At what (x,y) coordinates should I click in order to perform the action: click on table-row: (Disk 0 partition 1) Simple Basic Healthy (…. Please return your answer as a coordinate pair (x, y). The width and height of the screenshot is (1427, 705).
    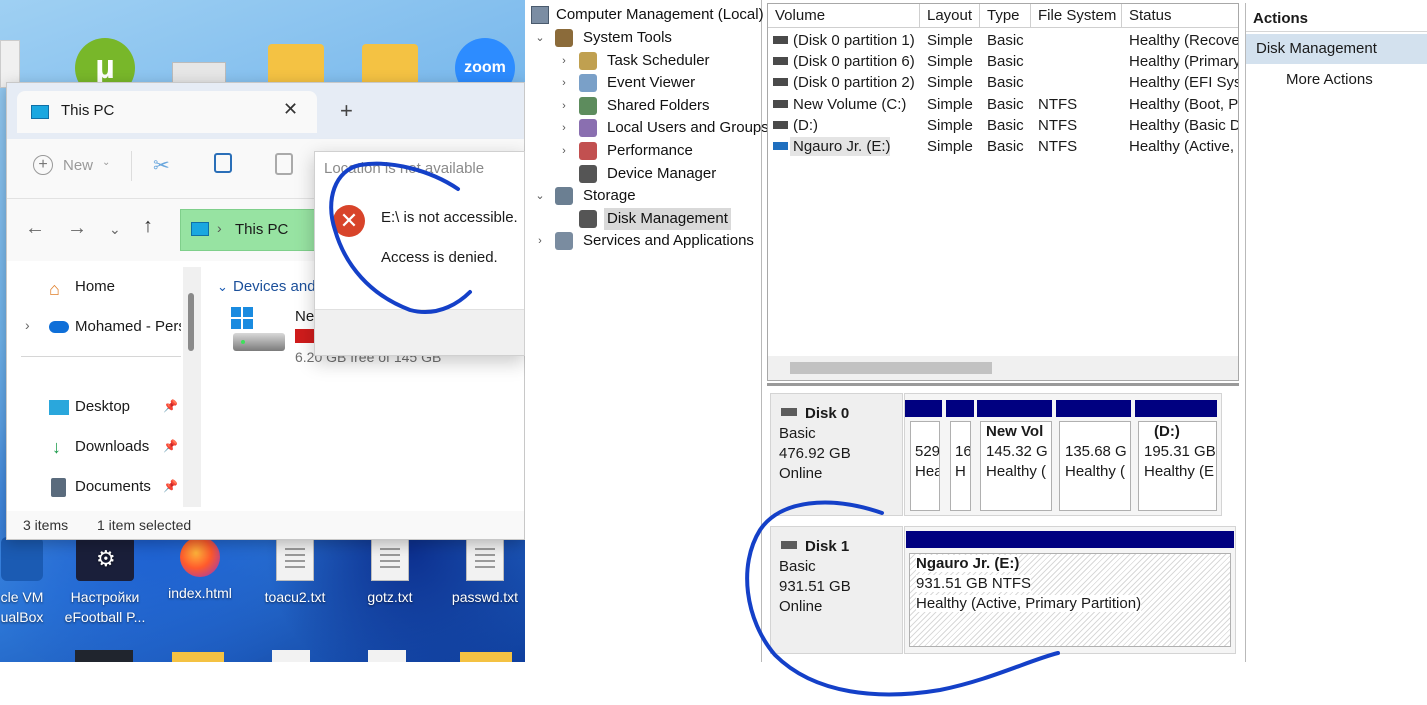
    Looking at the image, I should click on (1003, 40).